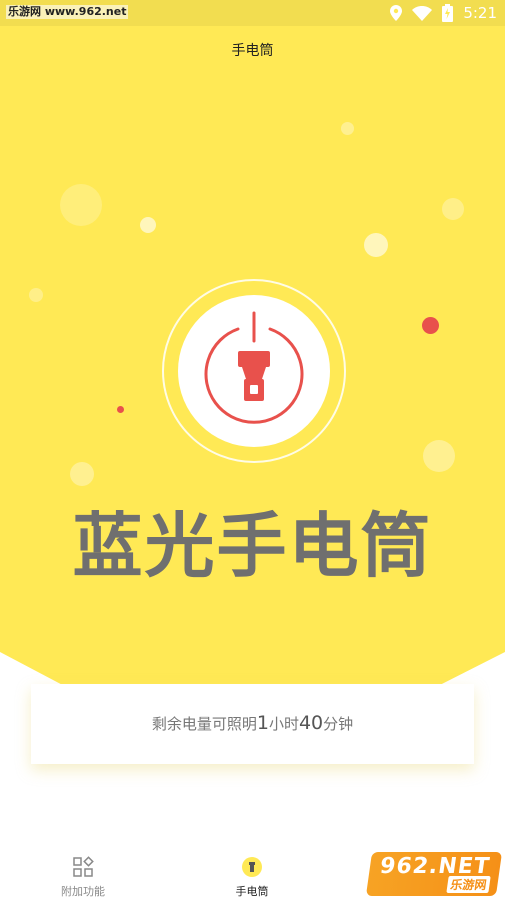 The height and width of the screenshot is (900, 505). What do you see at coordinates (448, 13) in the screenshot?
I see `battery-charging-icon` at bounding box center [448, 13].